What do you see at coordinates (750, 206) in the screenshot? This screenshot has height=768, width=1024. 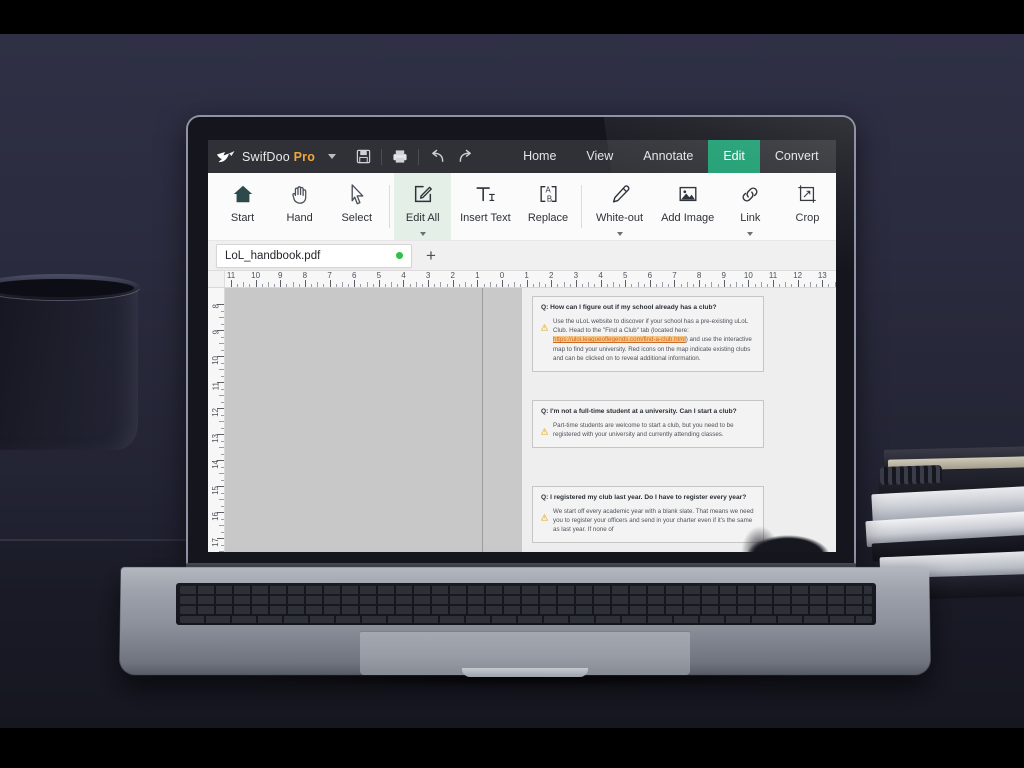 I see `ribbon-button-link: Link` at bounding box center [750, 206].